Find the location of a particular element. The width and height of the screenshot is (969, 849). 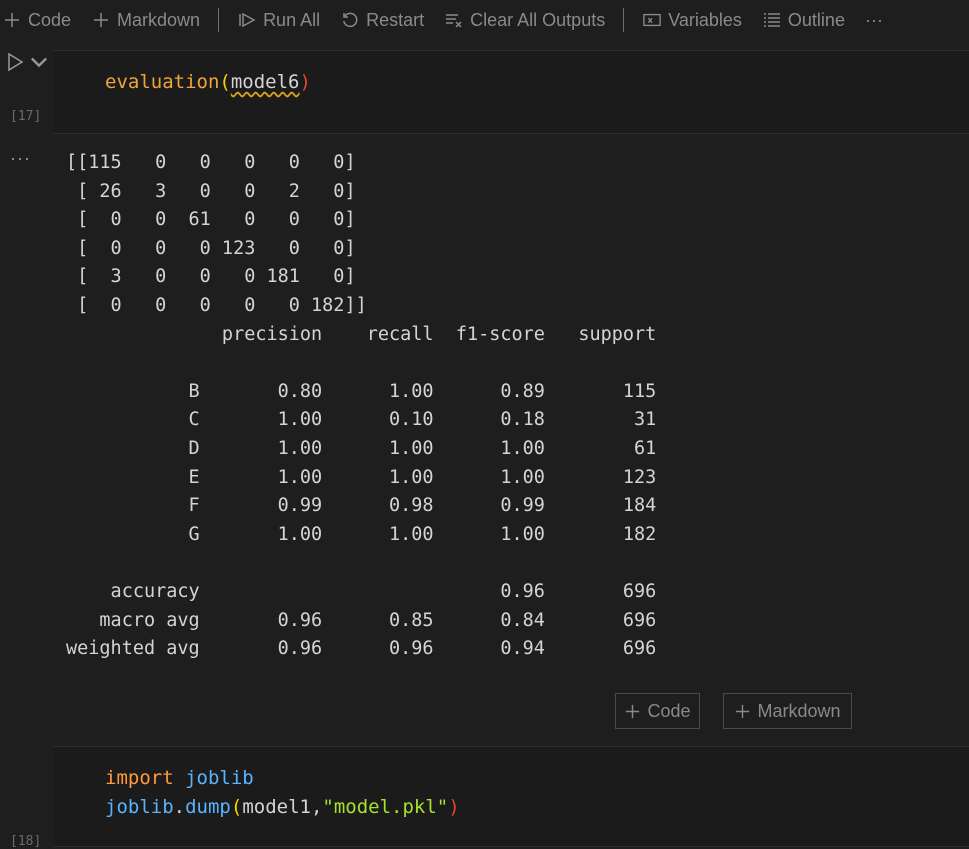

insert-code-cell-button: Code is located at coordinates (657, 711).